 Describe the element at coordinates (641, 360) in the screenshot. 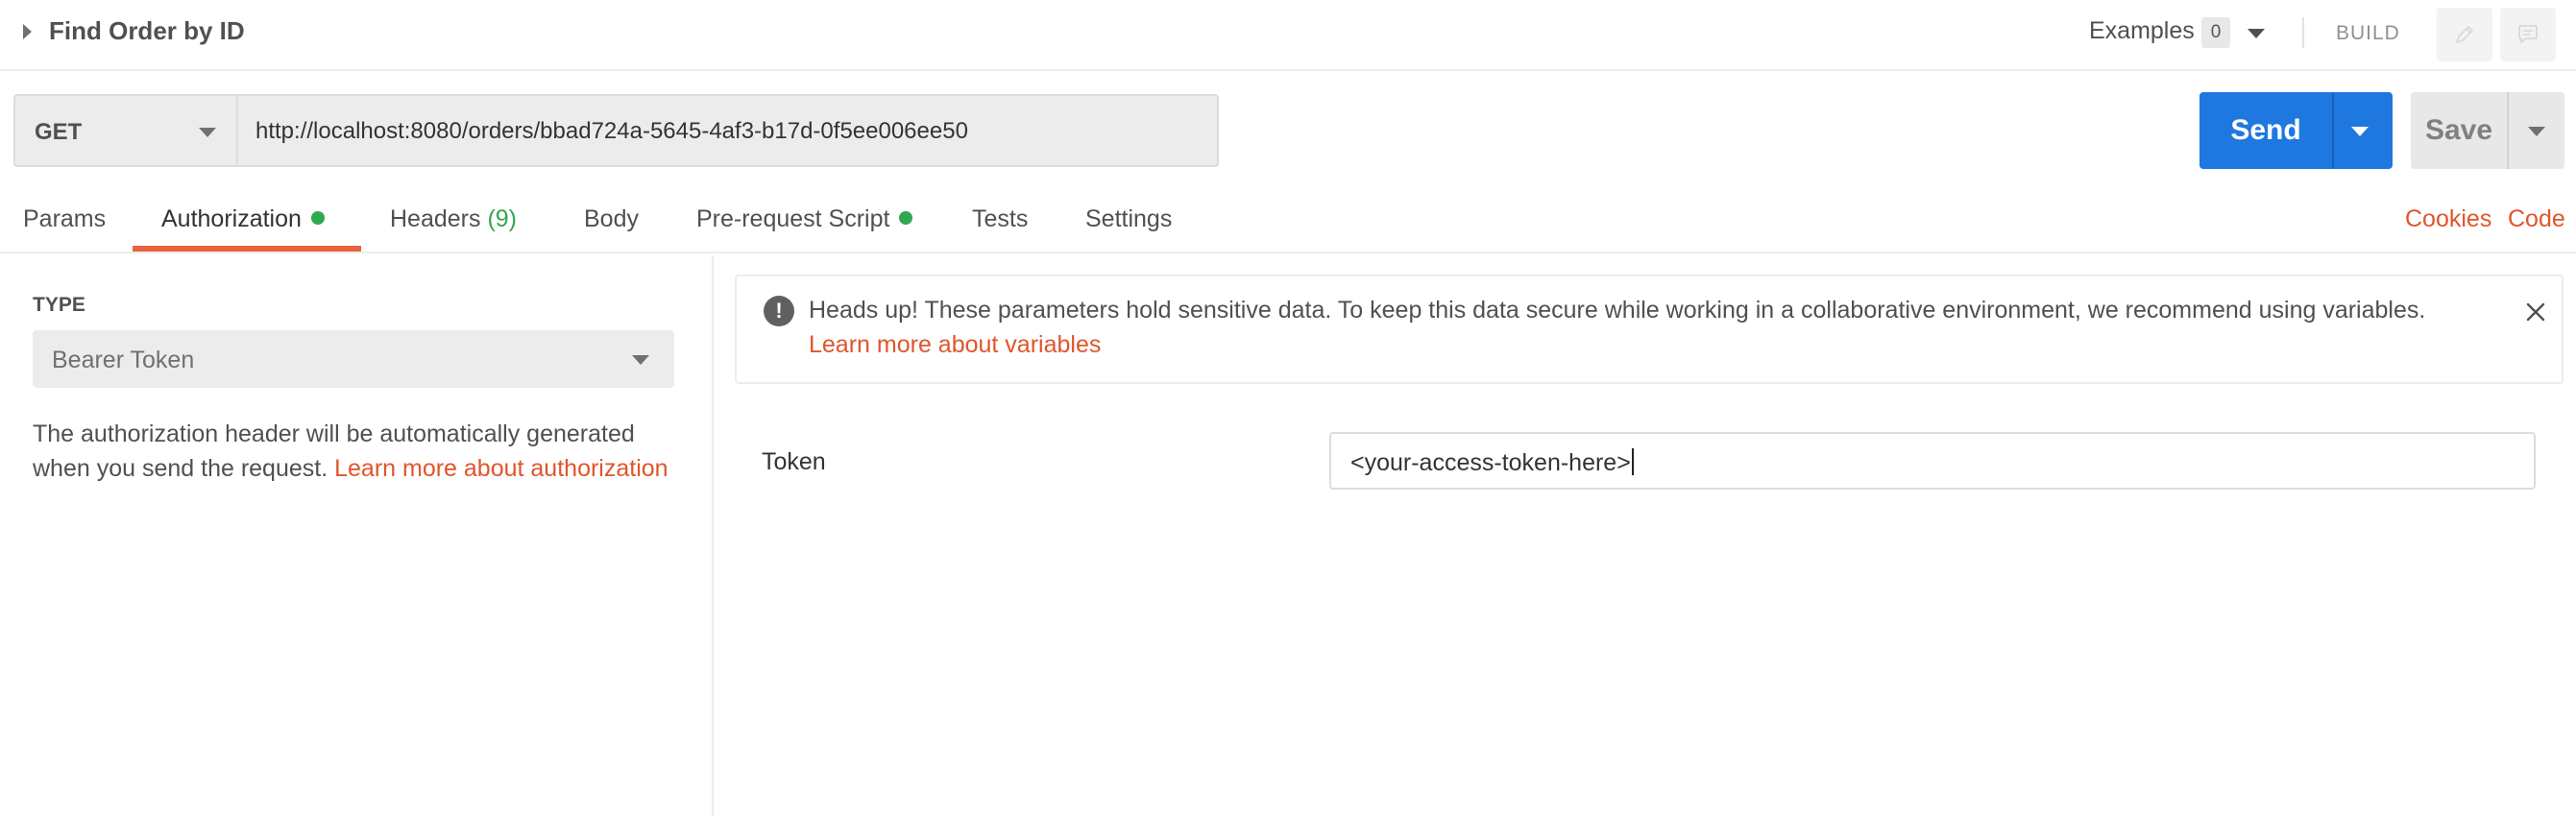

I see `auth-type-chevron-down-icon` at that location.